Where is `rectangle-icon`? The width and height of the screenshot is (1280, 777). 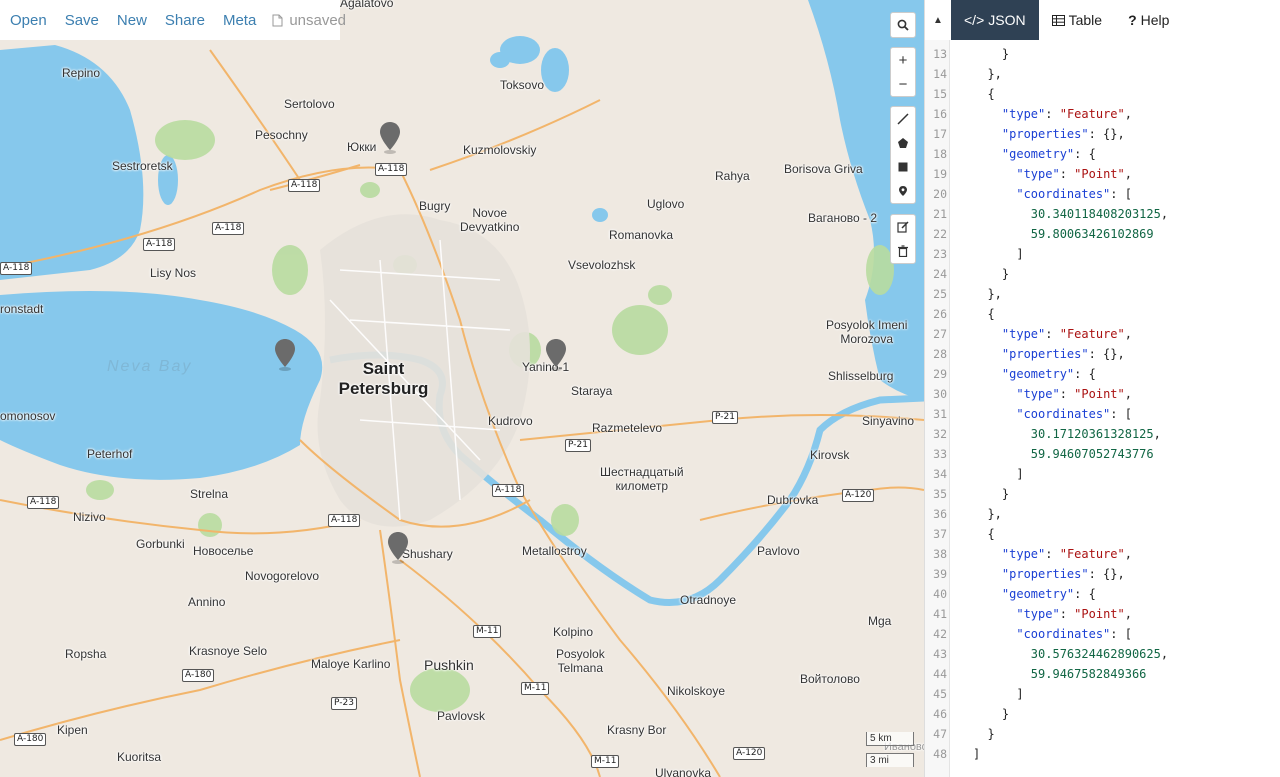
rectangle-icon is located at coordinates (903, 167).